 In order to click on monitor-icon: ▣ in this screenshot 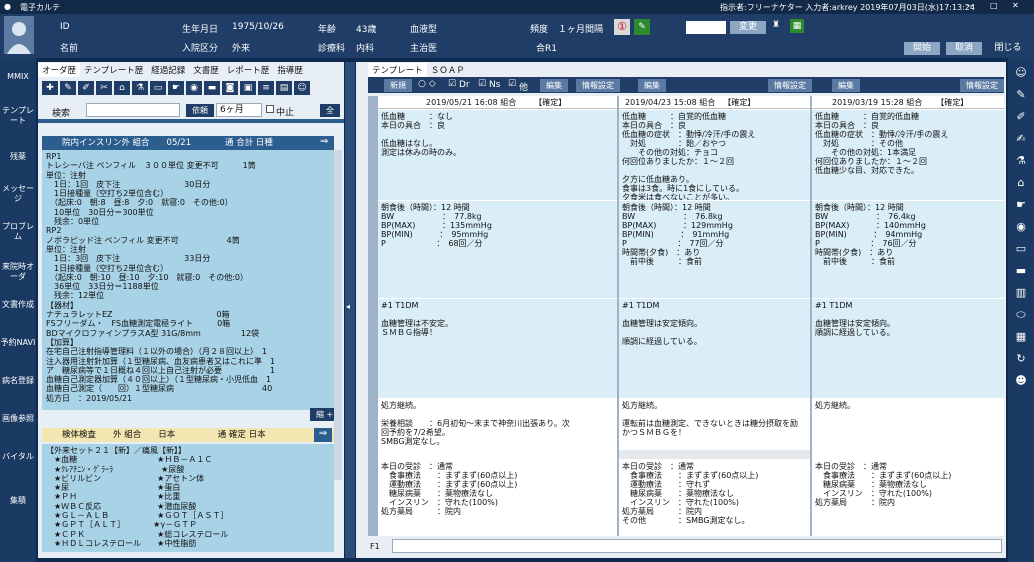, I will do `click(248, 88)`.